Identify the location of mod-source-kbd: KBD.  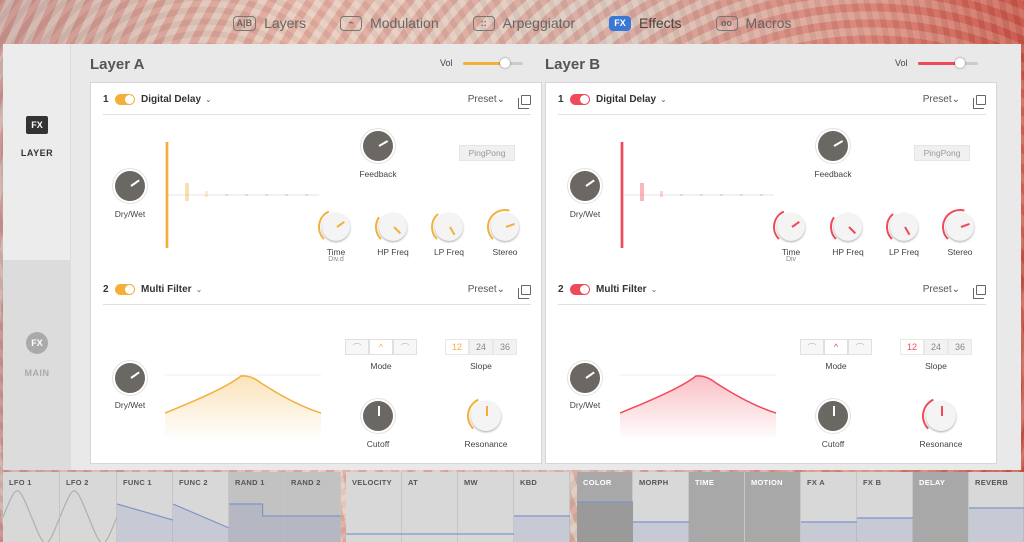
(542, 507).